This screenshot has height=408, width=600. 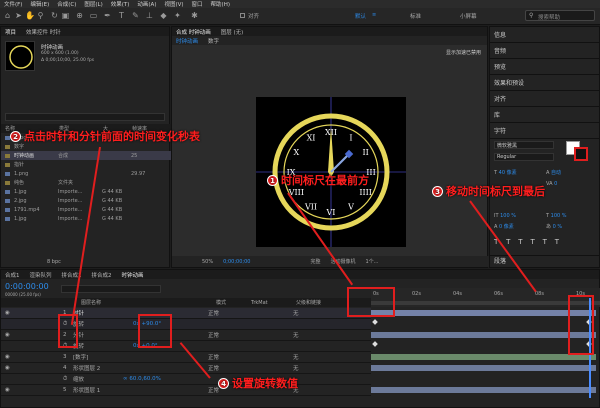 What do you see at coordinates (544, 35) in the screenshot?
I see `panel-info: 信息` at bounding box center [544, 35].